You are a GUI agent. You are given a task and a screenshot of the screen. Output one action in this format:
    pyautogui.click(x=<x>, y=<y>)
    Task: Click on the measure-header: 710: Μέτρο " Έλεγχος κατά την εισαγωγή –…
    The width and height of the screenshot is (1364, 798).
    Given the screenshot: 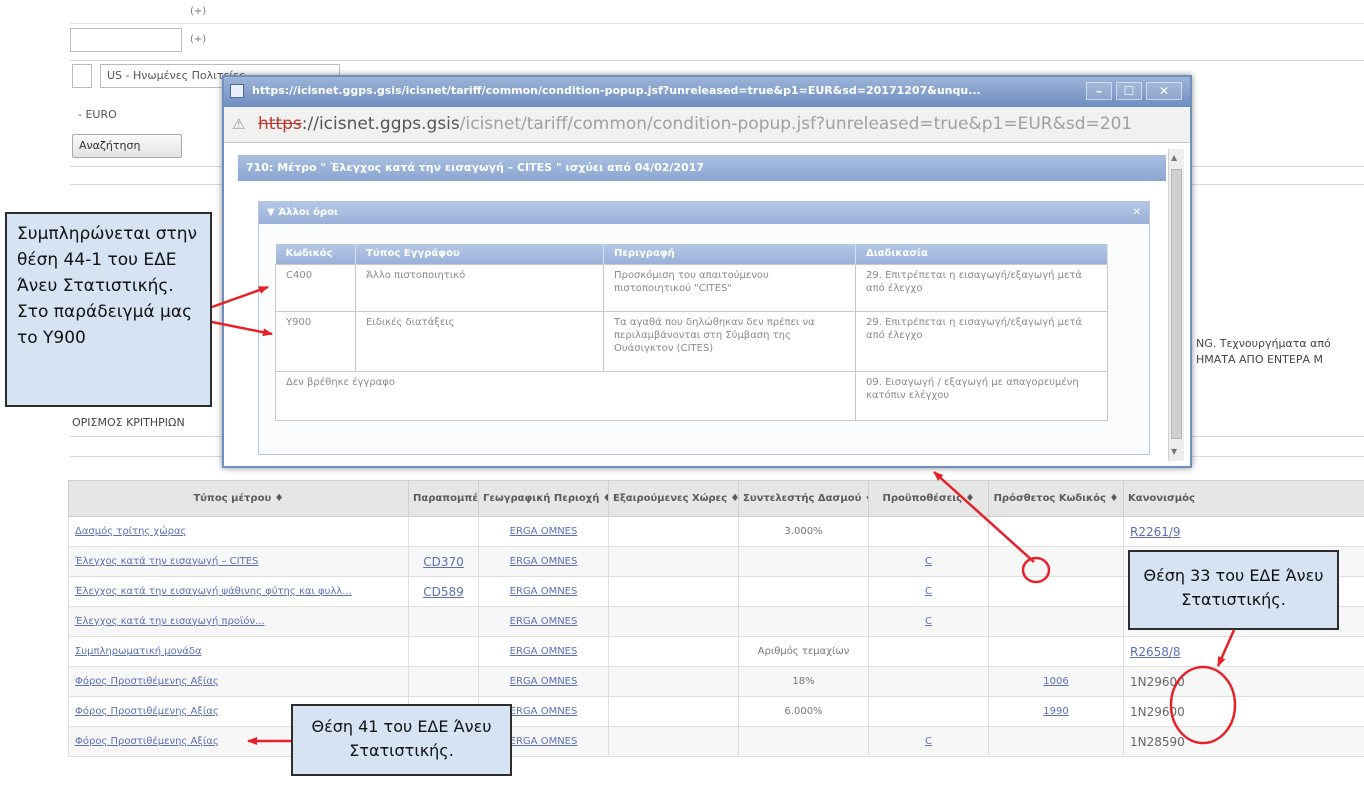 What is the action you would take?
    pyautogui.click(x=702, y=168)
    